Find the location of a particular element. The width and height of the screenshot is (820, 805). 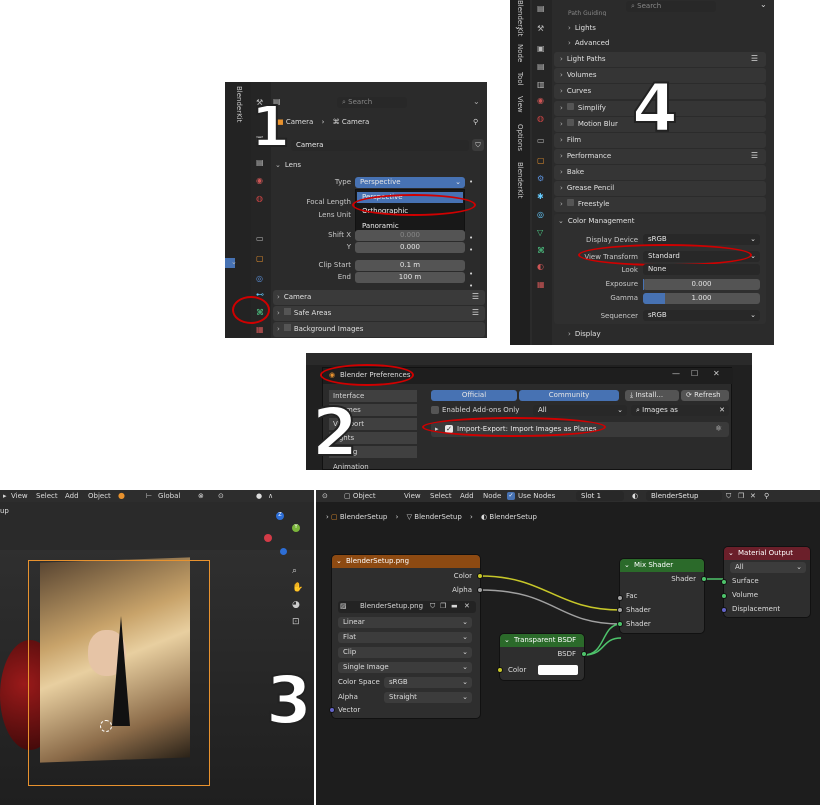

zoom-icon: ⌕ is located at coordinates (294, 571).